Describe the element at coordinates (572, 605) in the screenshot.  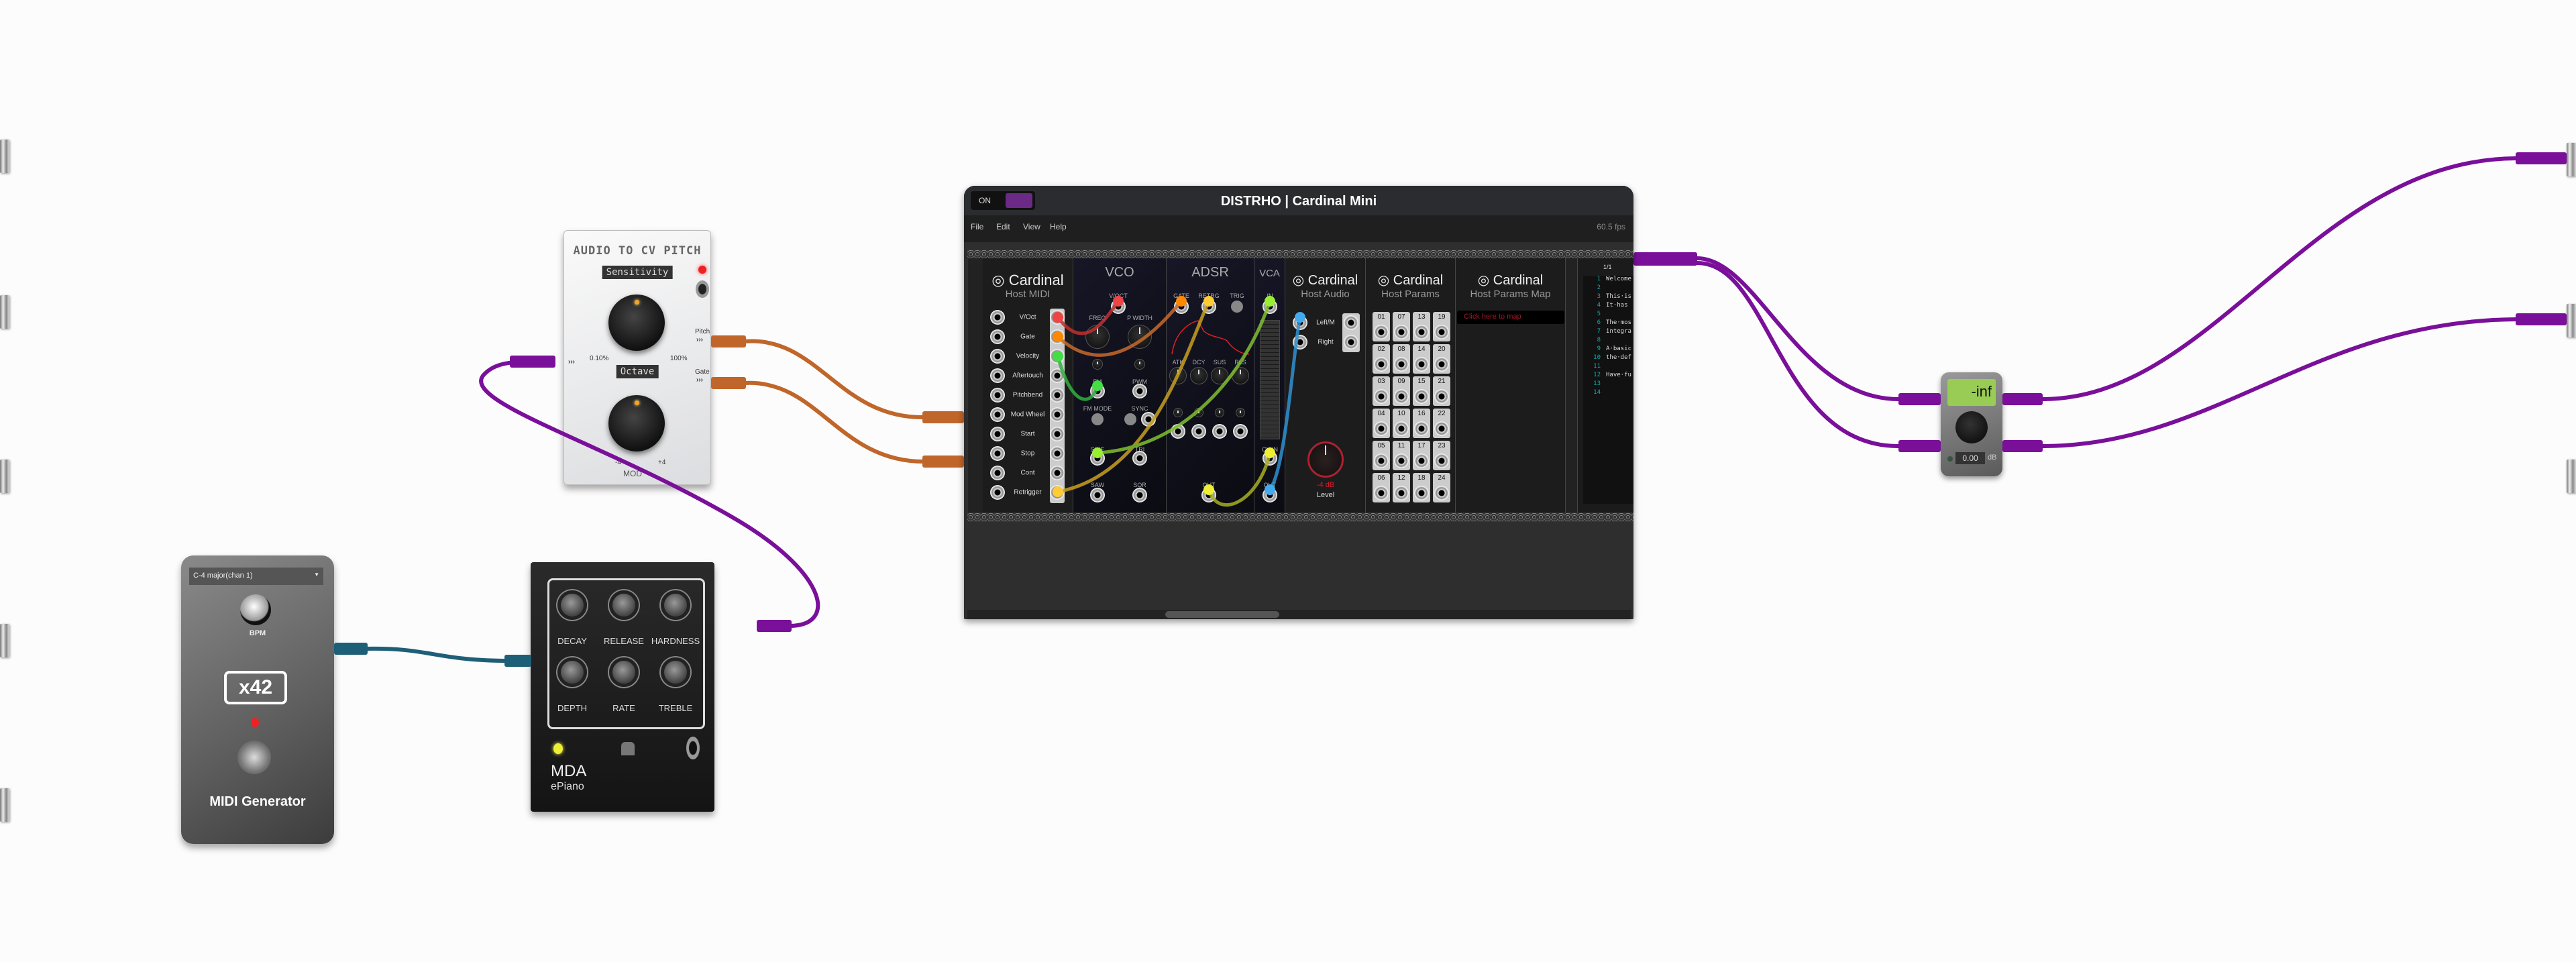
I see `decay-knob` at that location.